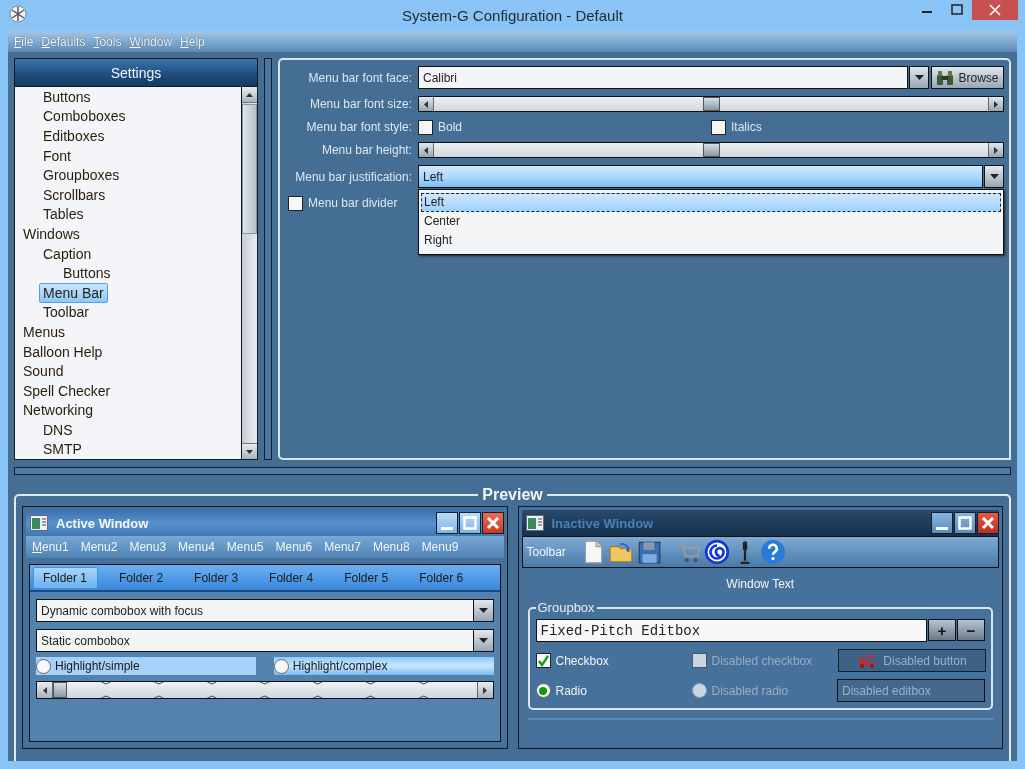 This screenshot has height=769, width=1025. Describe the element at coordinates (340, 666) in the screenshot. I see `radio-label: Highlight/complex` at that location.